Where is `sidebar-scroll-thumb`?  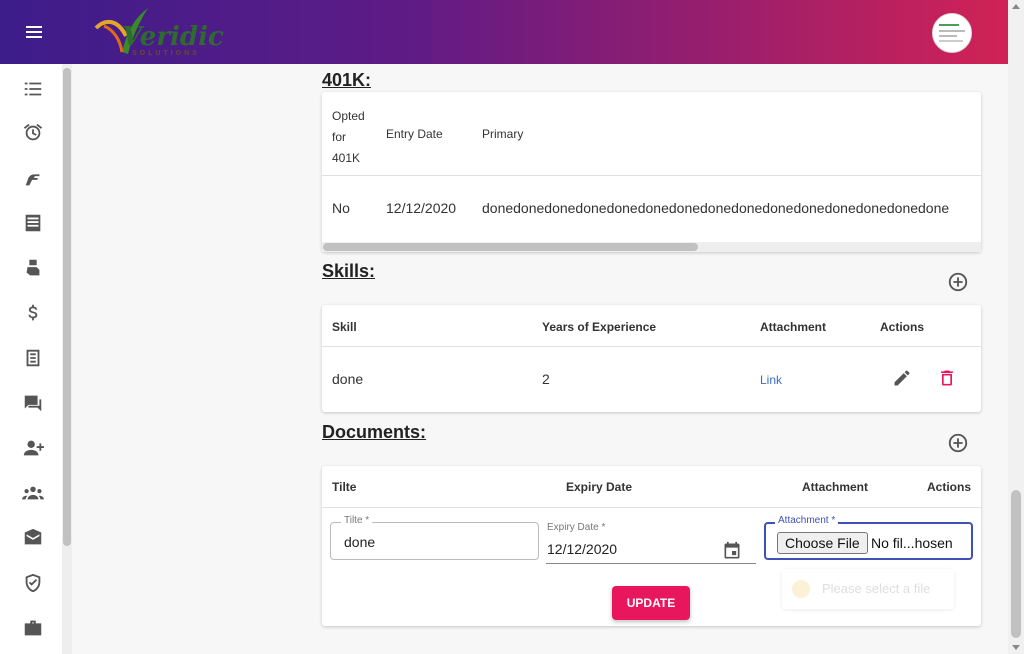 sidebar-scroll-thumb is located at coordinates (67, 307).